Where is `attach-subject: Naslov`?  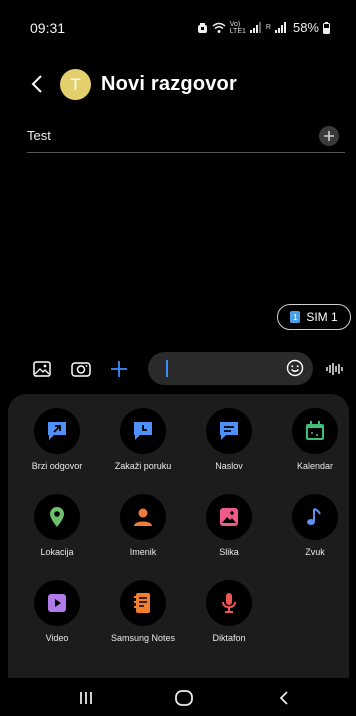
attach-subject: Naslov is located at coordinates (229, 439).